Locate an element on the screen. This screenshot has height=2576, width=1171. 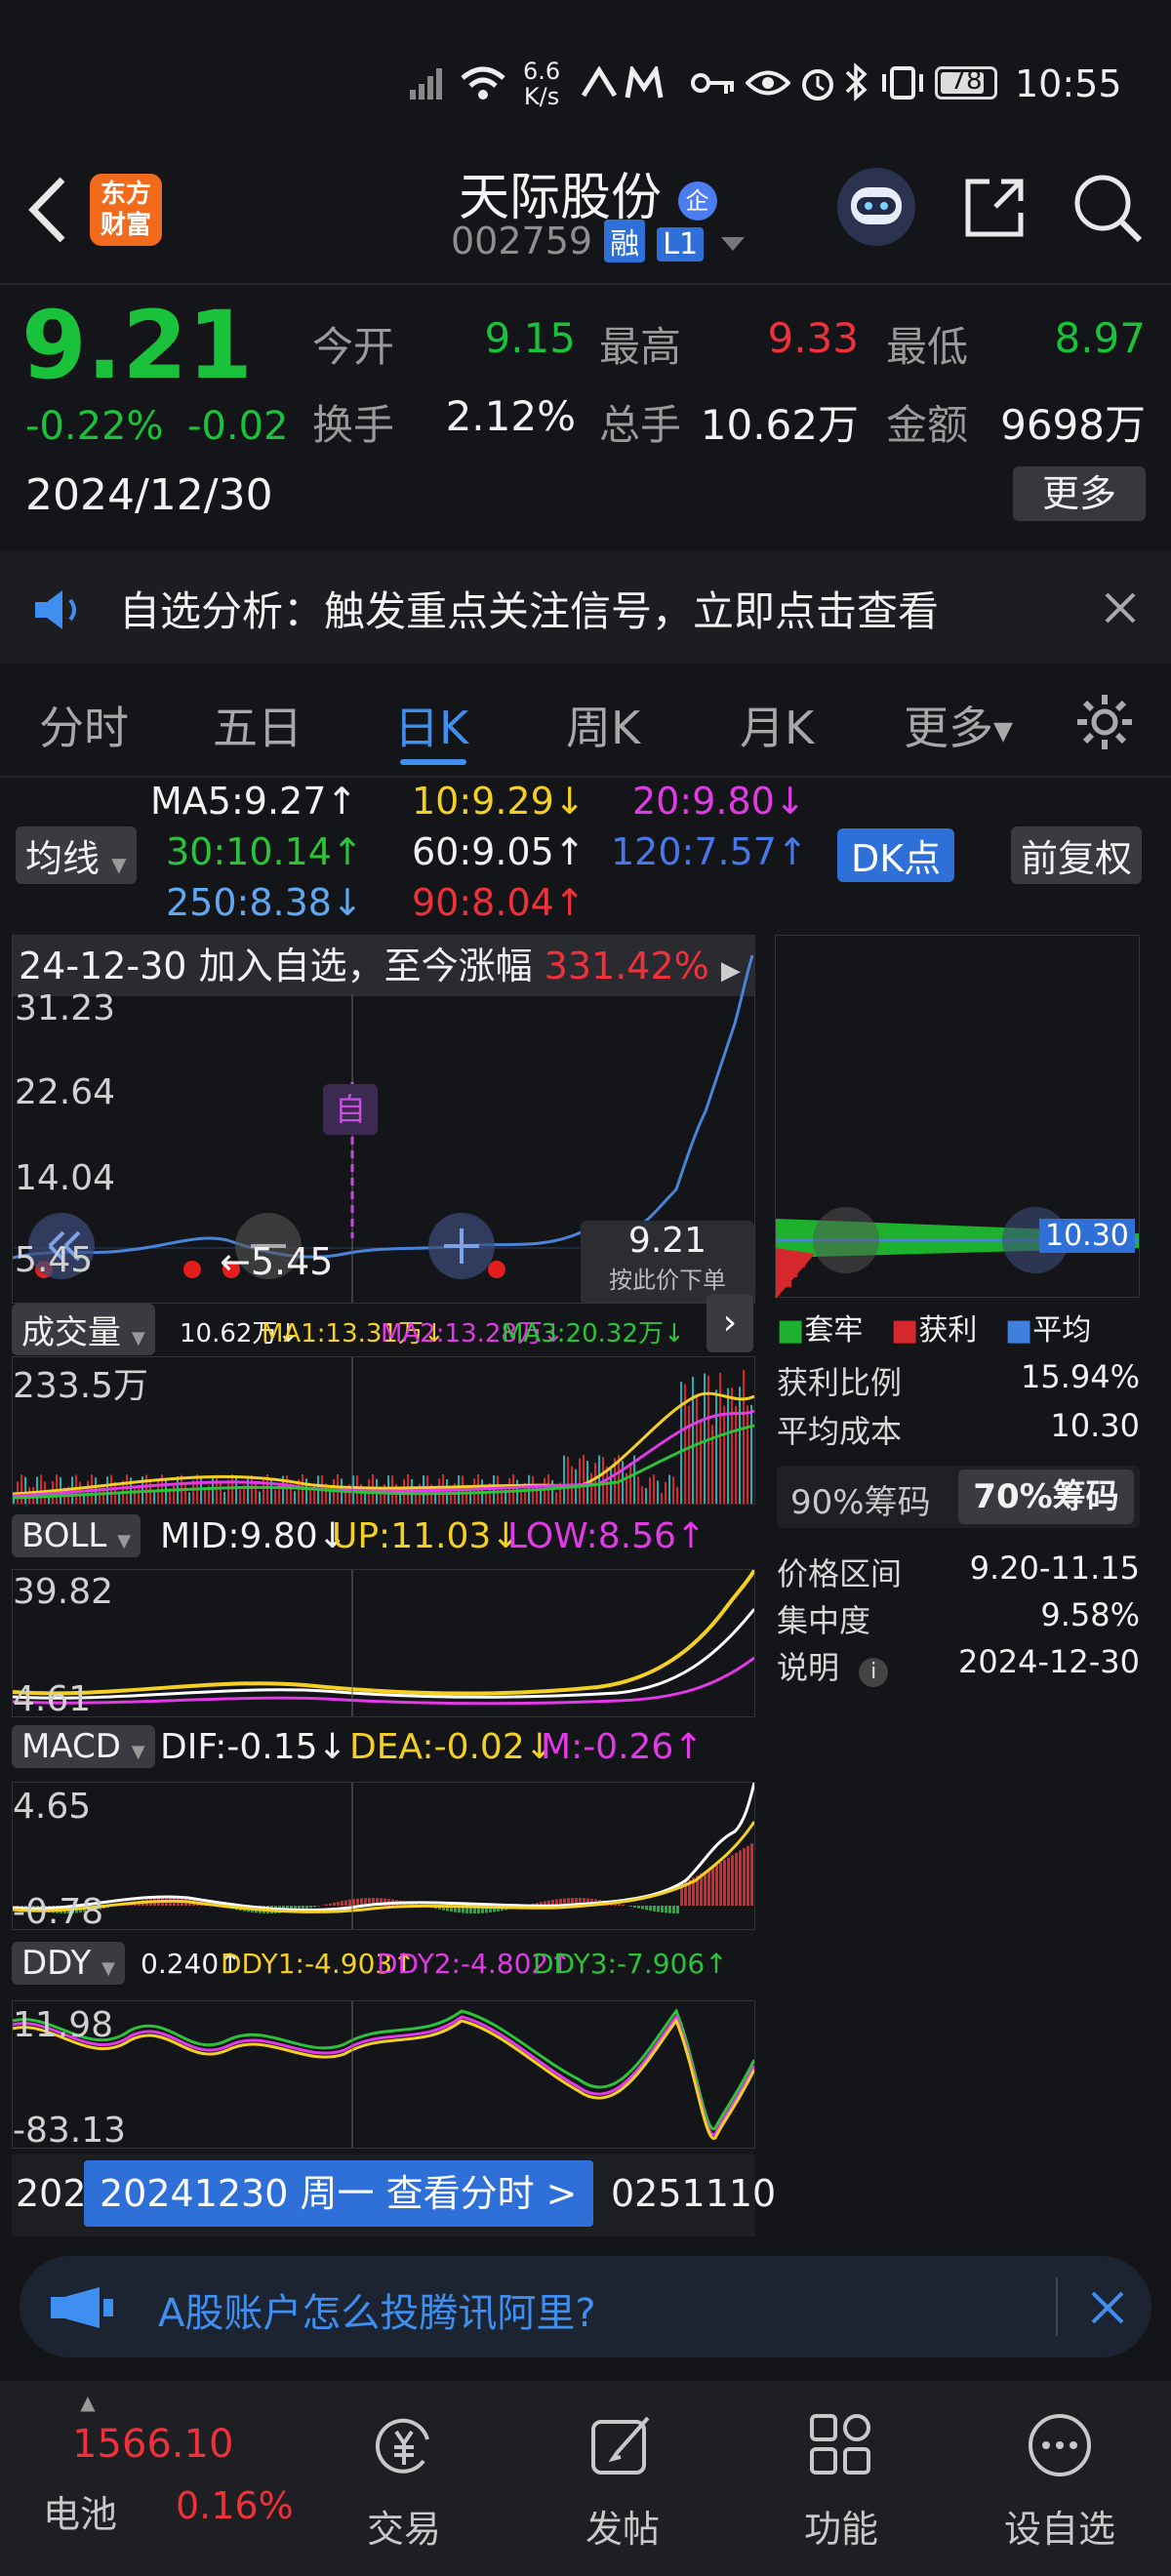
boll-up: UP:11.03↓ is located at coordinates (426, 1536).